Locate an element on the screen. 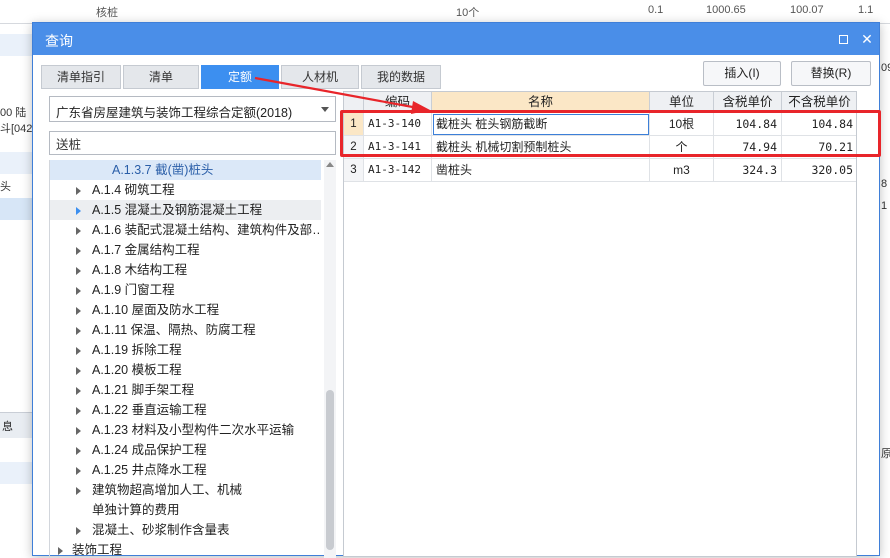 The height and width of the screenshot is (558, 890). table-header-price-tax: 含税单价 is located at coordinates (748, 102).